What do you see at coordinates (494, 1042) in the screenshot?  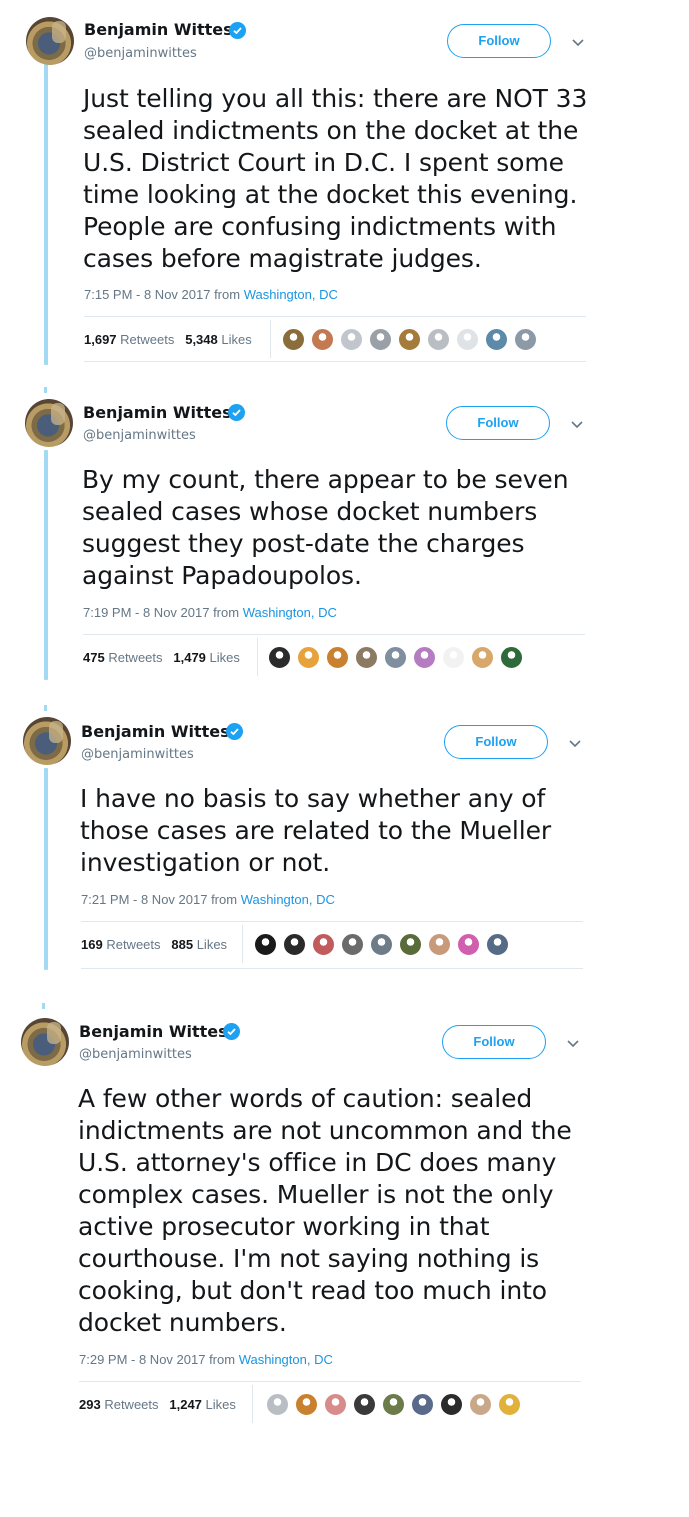 I see `follow-button: Follow` at bounding box center [494, 1042].